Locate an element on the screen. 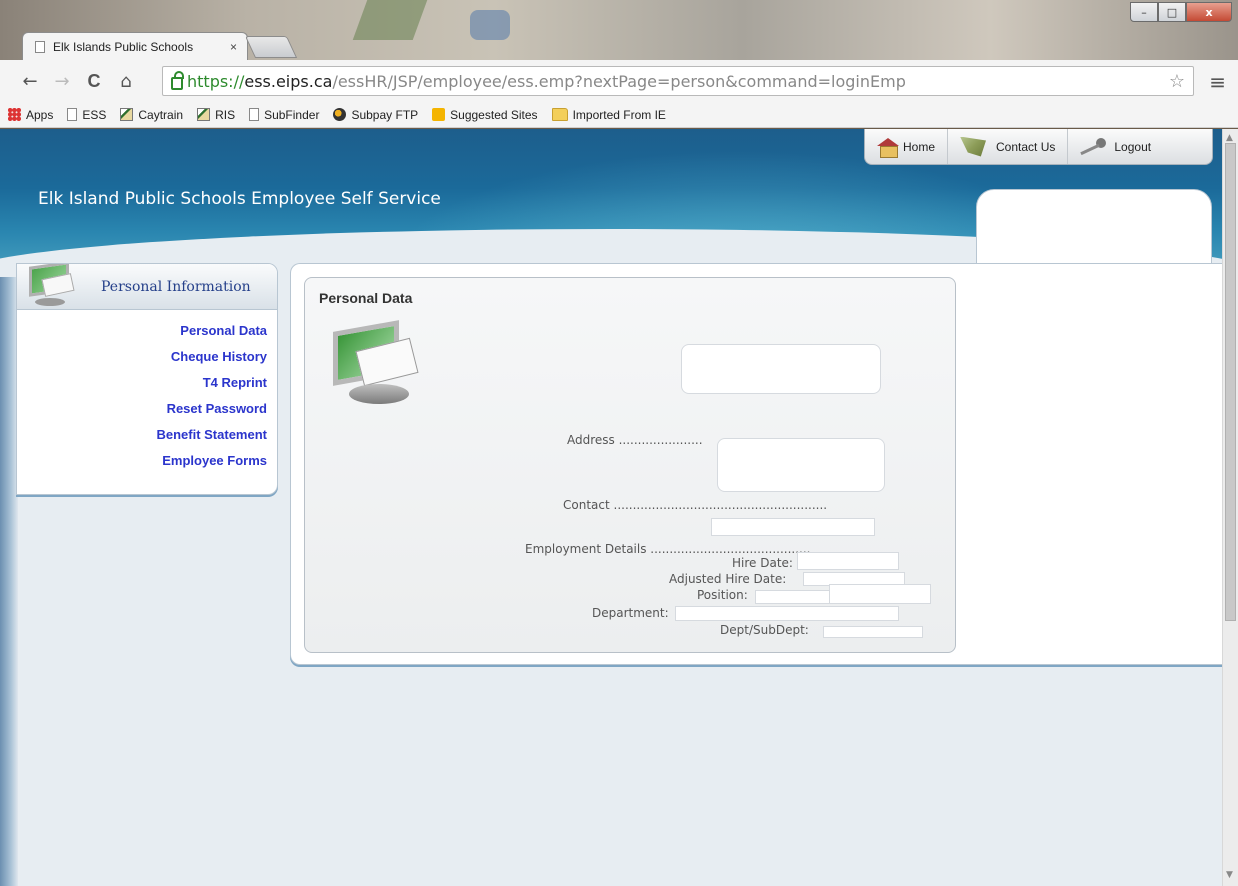 The image size is (1238, 886). bookmark-ris: RIS is located at coordinates (216, 115).